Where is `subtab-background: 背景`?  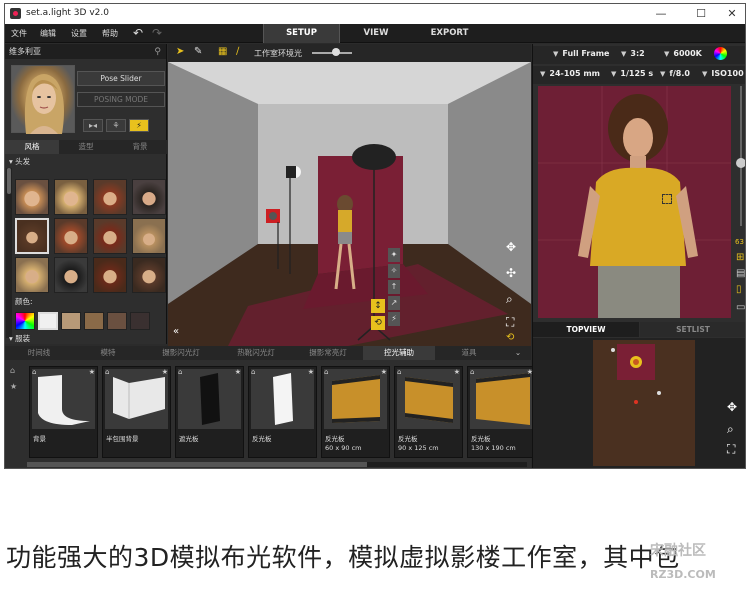 subtab-background: 背景 is located at coordinates (140, 147).